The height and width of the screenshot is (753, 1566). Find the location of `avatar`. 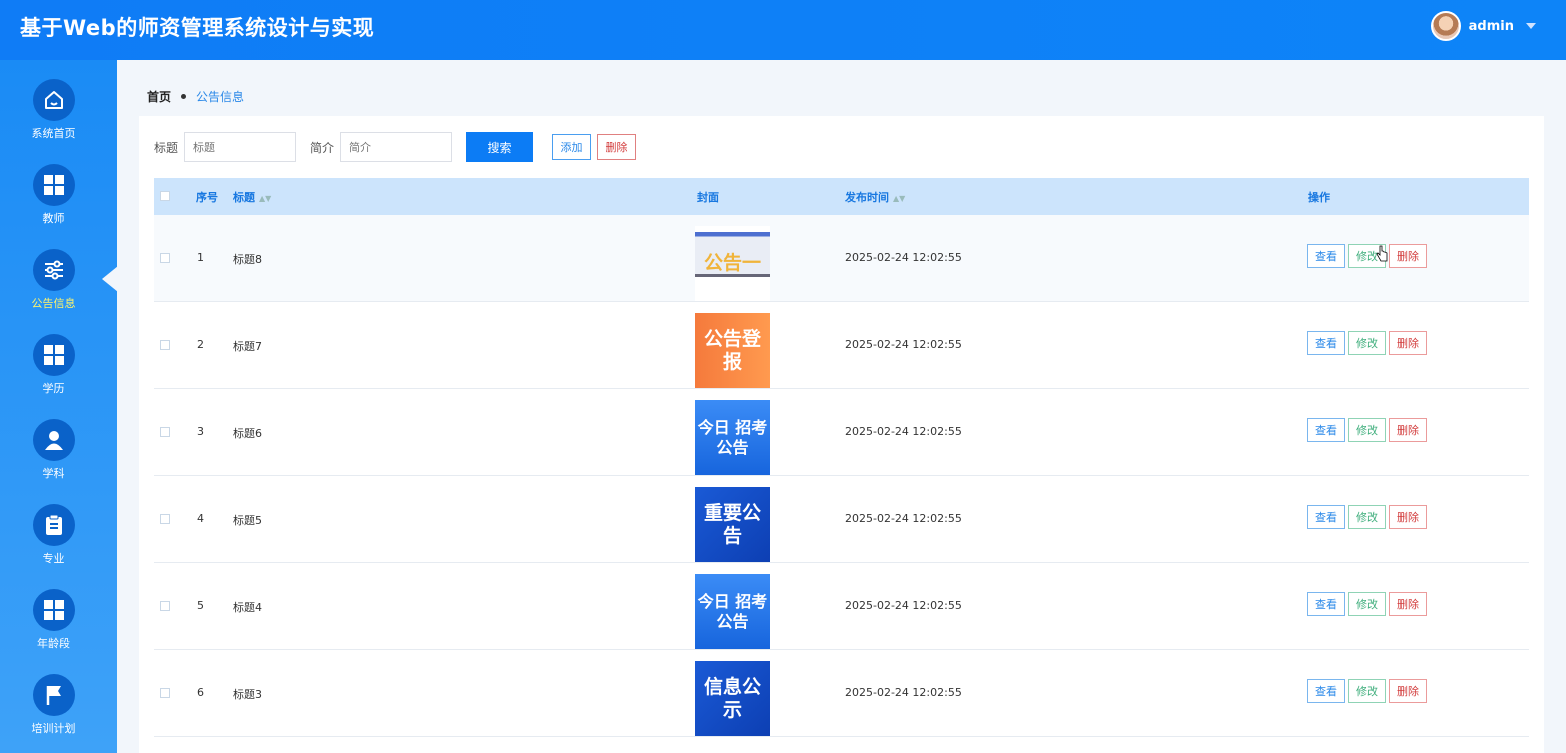

avatar is located at coordinates (1445, 26).